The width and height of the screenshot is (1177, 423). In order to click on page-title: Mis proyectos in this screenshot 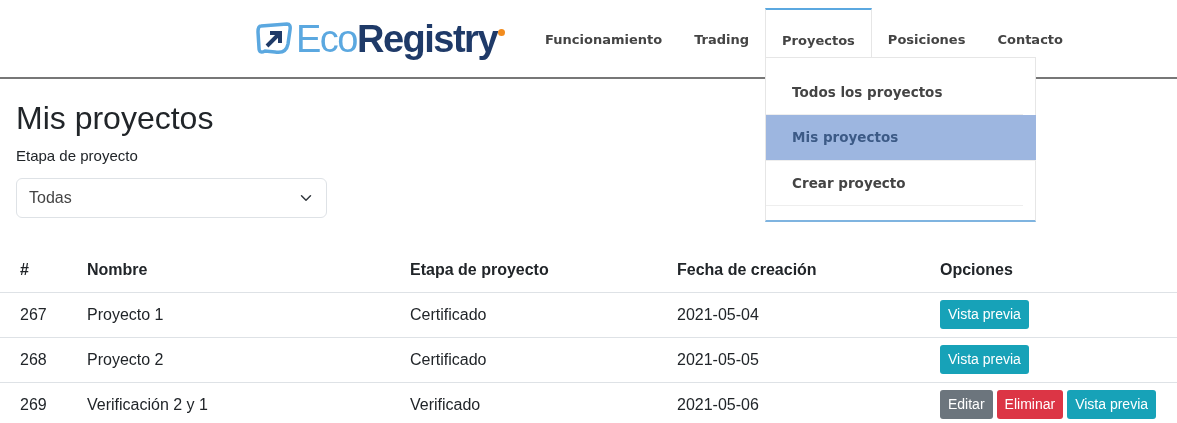, I will do `click(115, 118)`.